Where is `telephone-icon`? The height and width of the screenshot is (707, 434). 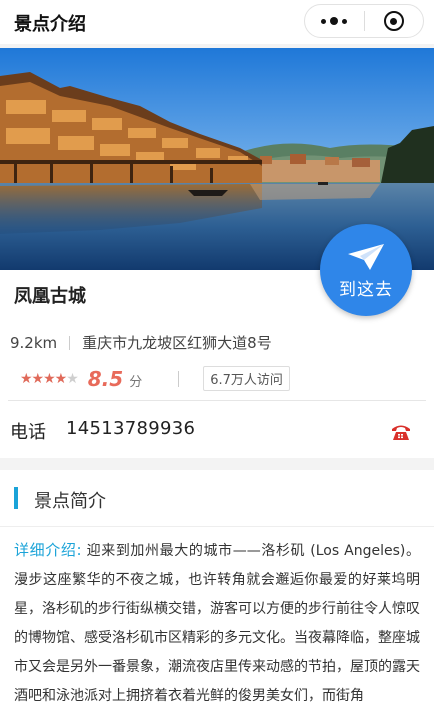 telephone-icon is located at coordinates (401, 432).